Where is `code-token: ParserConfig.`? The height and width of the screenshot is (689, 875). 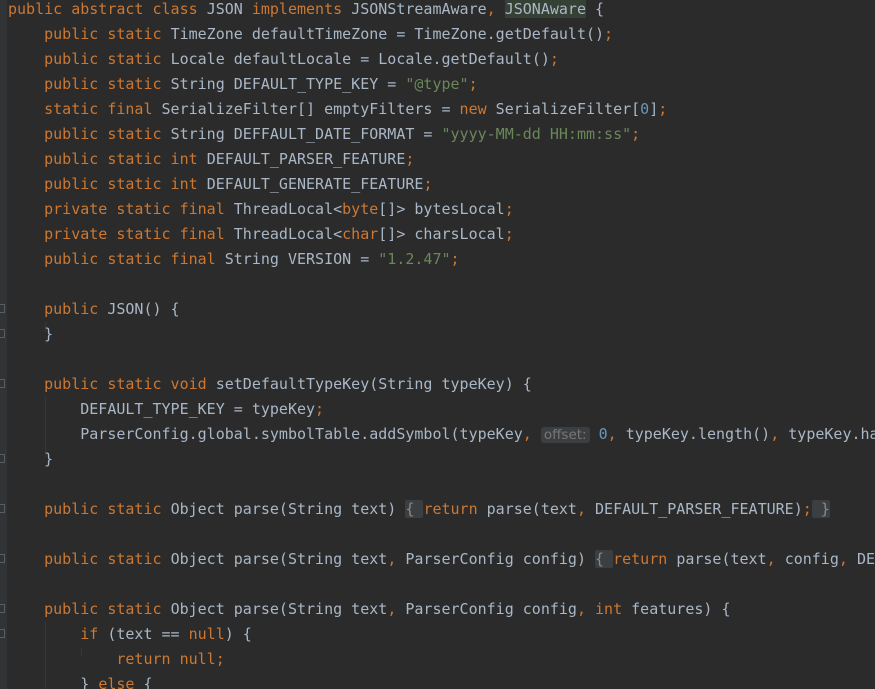 code-token: ParserConfig. is located at coordinates (103, 434).